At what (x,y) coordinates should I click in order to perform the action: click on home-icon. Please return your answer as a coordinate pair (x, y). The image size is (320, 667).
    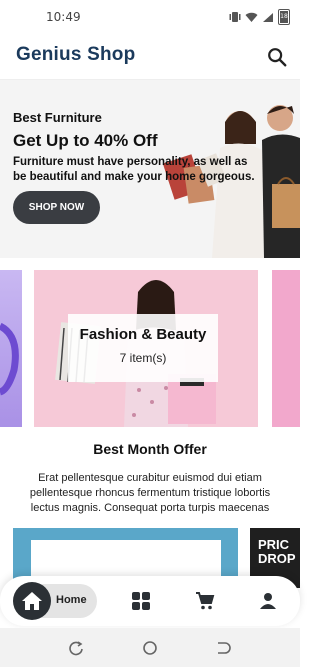
    Looking at the image, I should click on (32, 601).